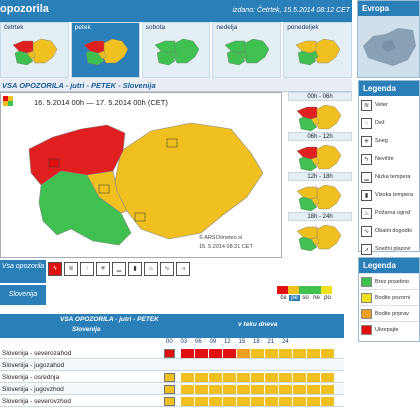 Image resolution: width=420 pixels, height=420 pixels. What do you see at coordinates (283, 298) in the screenshot?
I see `day-selector-item: če` at bounding box center [283, 298].